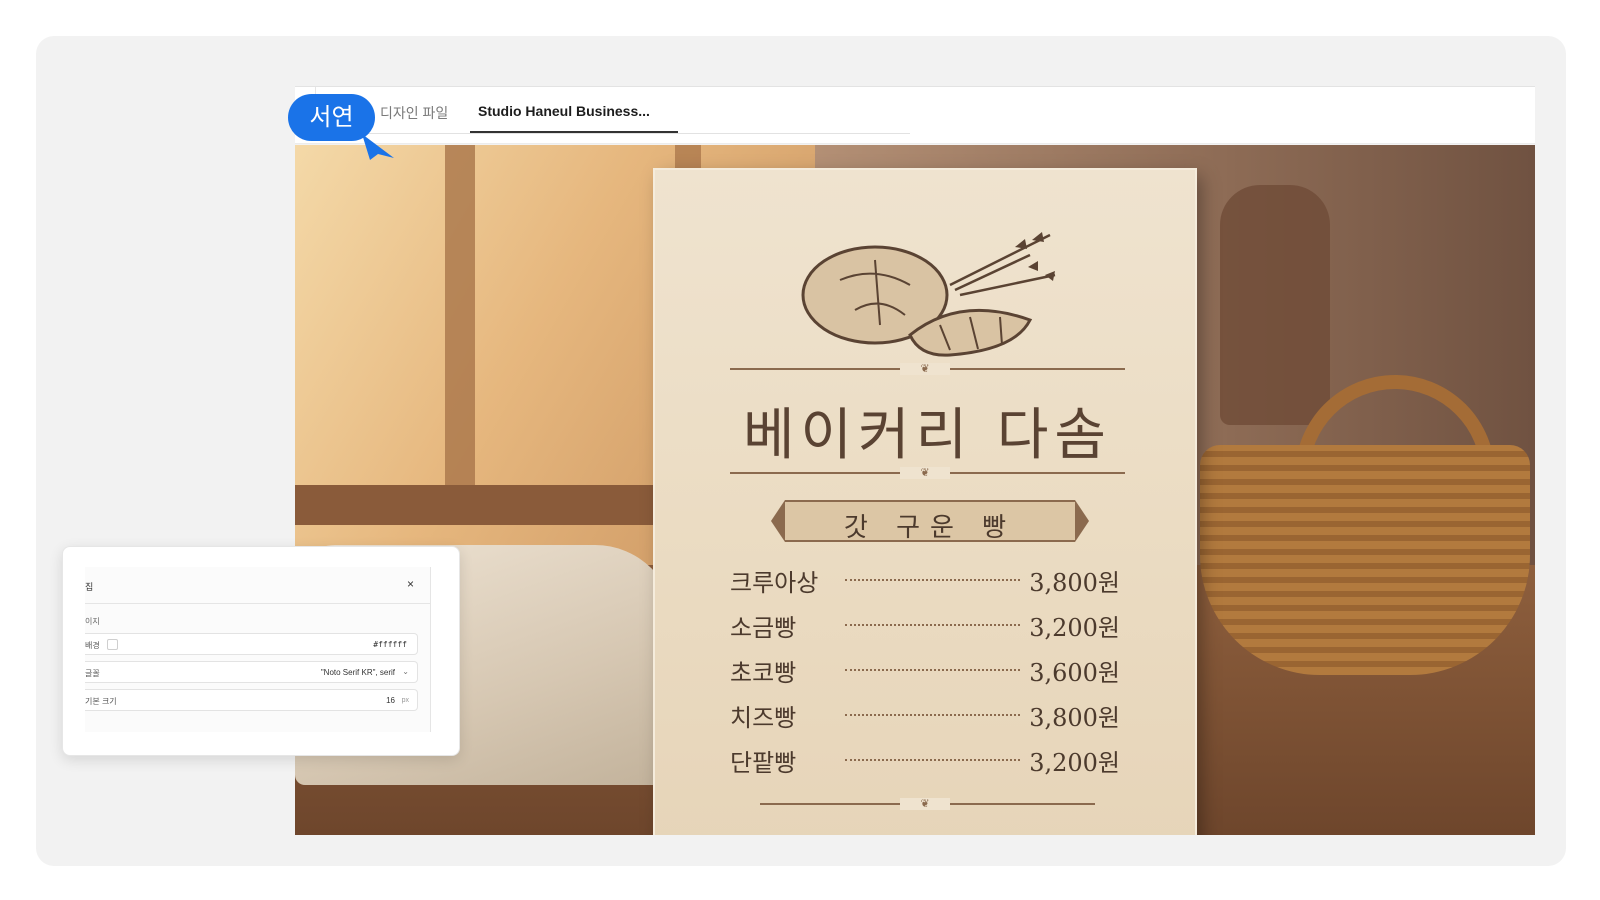 The image size is (1600, 900). Describe the element at coordinates (112, 644) in the screenshot. I see `color-swatch` at that location.